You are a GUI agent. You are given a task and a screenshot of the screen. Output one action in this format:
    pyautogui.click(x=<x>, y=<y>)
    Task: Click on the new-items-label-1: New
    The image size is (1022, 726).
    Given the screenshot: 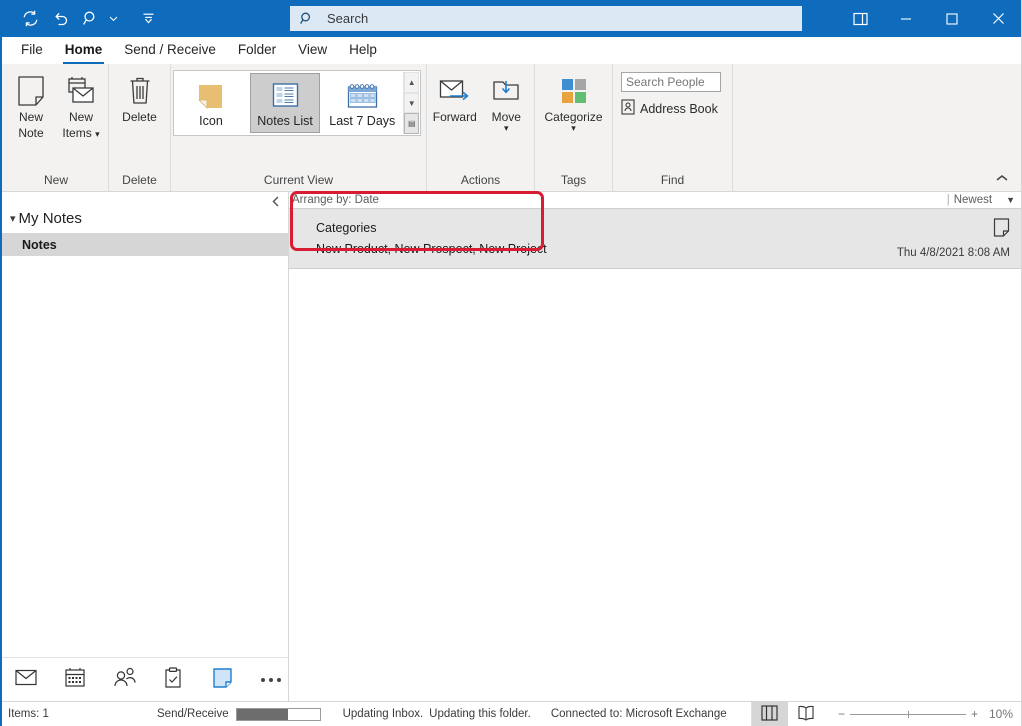 What is the action you would take?
    pyautogui.click(x=80, y=117)
    